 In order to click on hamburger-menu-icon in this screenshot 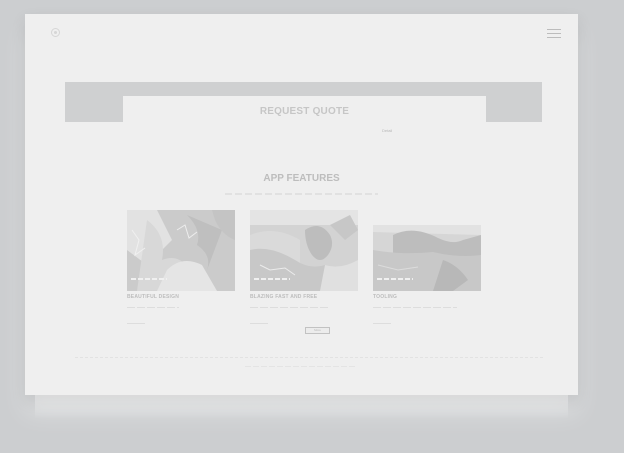, I will do `click(554, 33)`.